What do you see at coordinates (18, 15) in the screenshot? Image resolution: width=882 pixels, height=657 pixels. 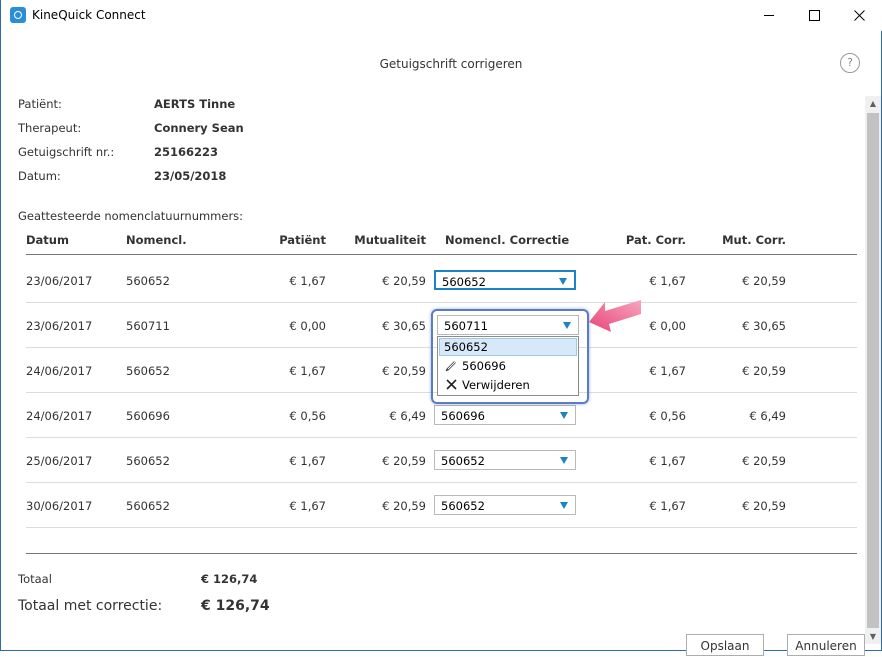 I see `app-logo-icon` at bounding box center [18, 15].